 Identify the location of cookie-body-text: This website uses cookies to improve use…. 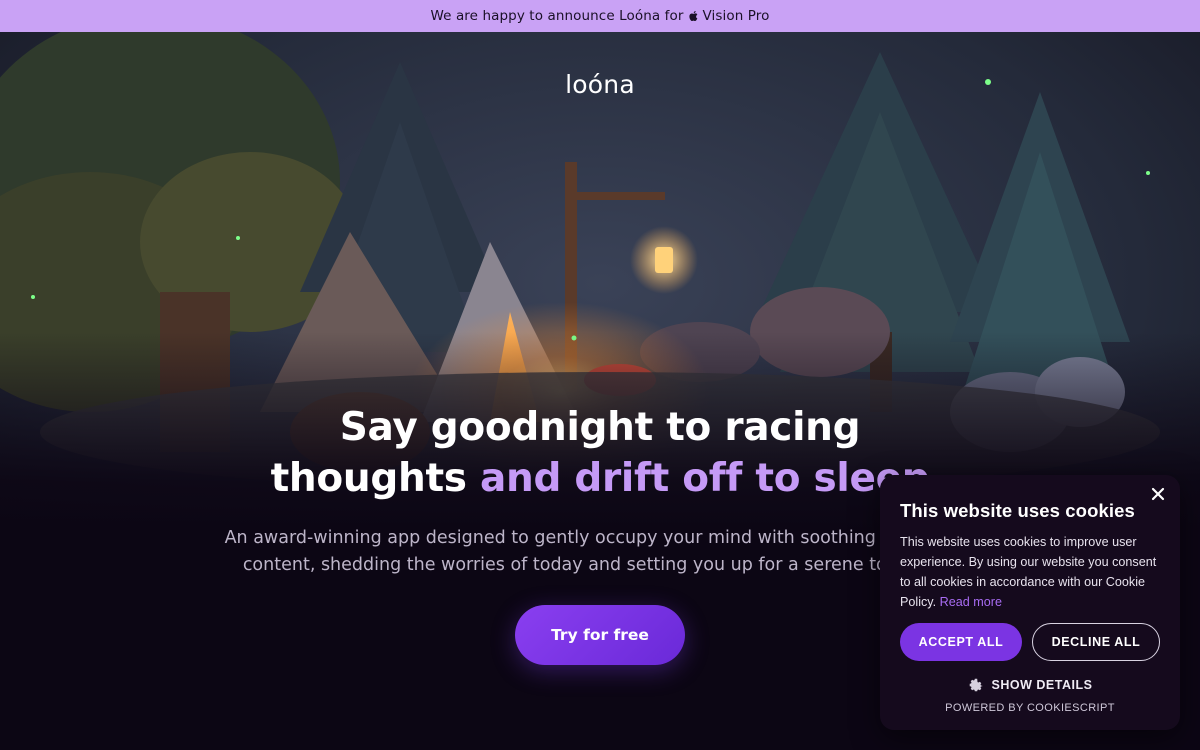
(1028, 572).